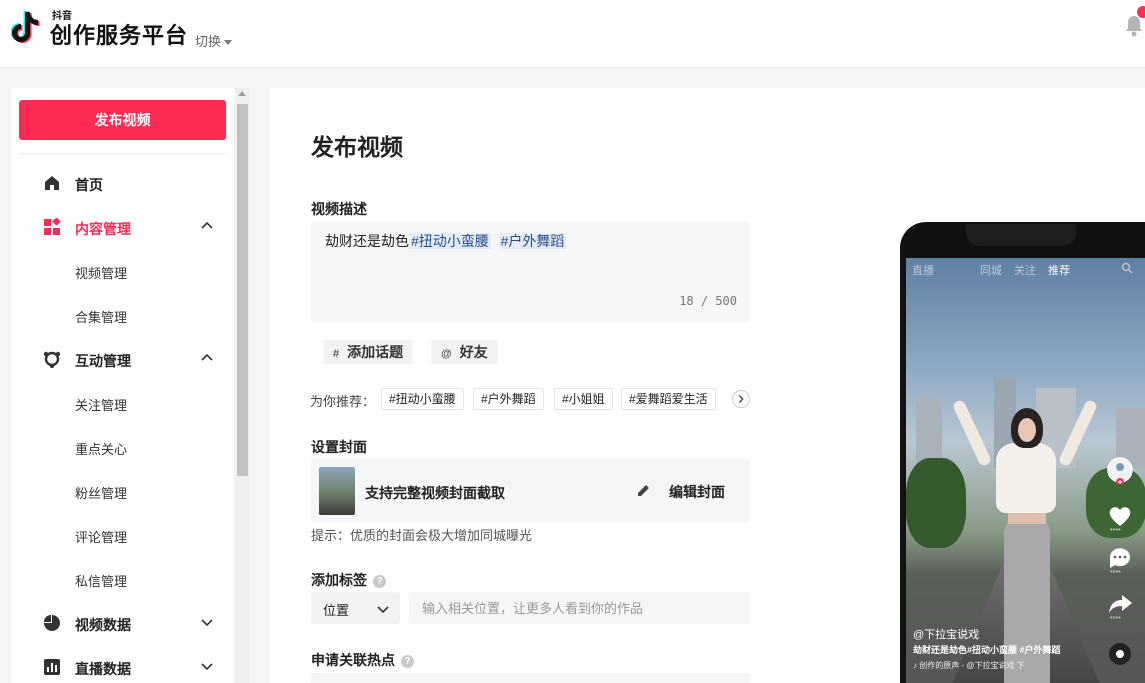  I want to click on preview-music-text: 创作的原声 - @下拉宝说戏 下, so click(972, 665).